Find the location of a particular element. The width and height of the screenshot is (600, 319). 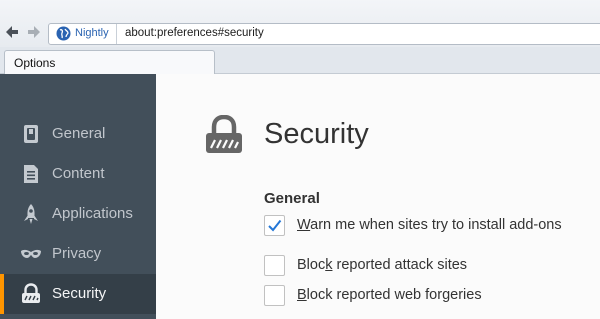

block-web-forgeries-preference: Block reported web forgeries is located at coordinates (429, 296).